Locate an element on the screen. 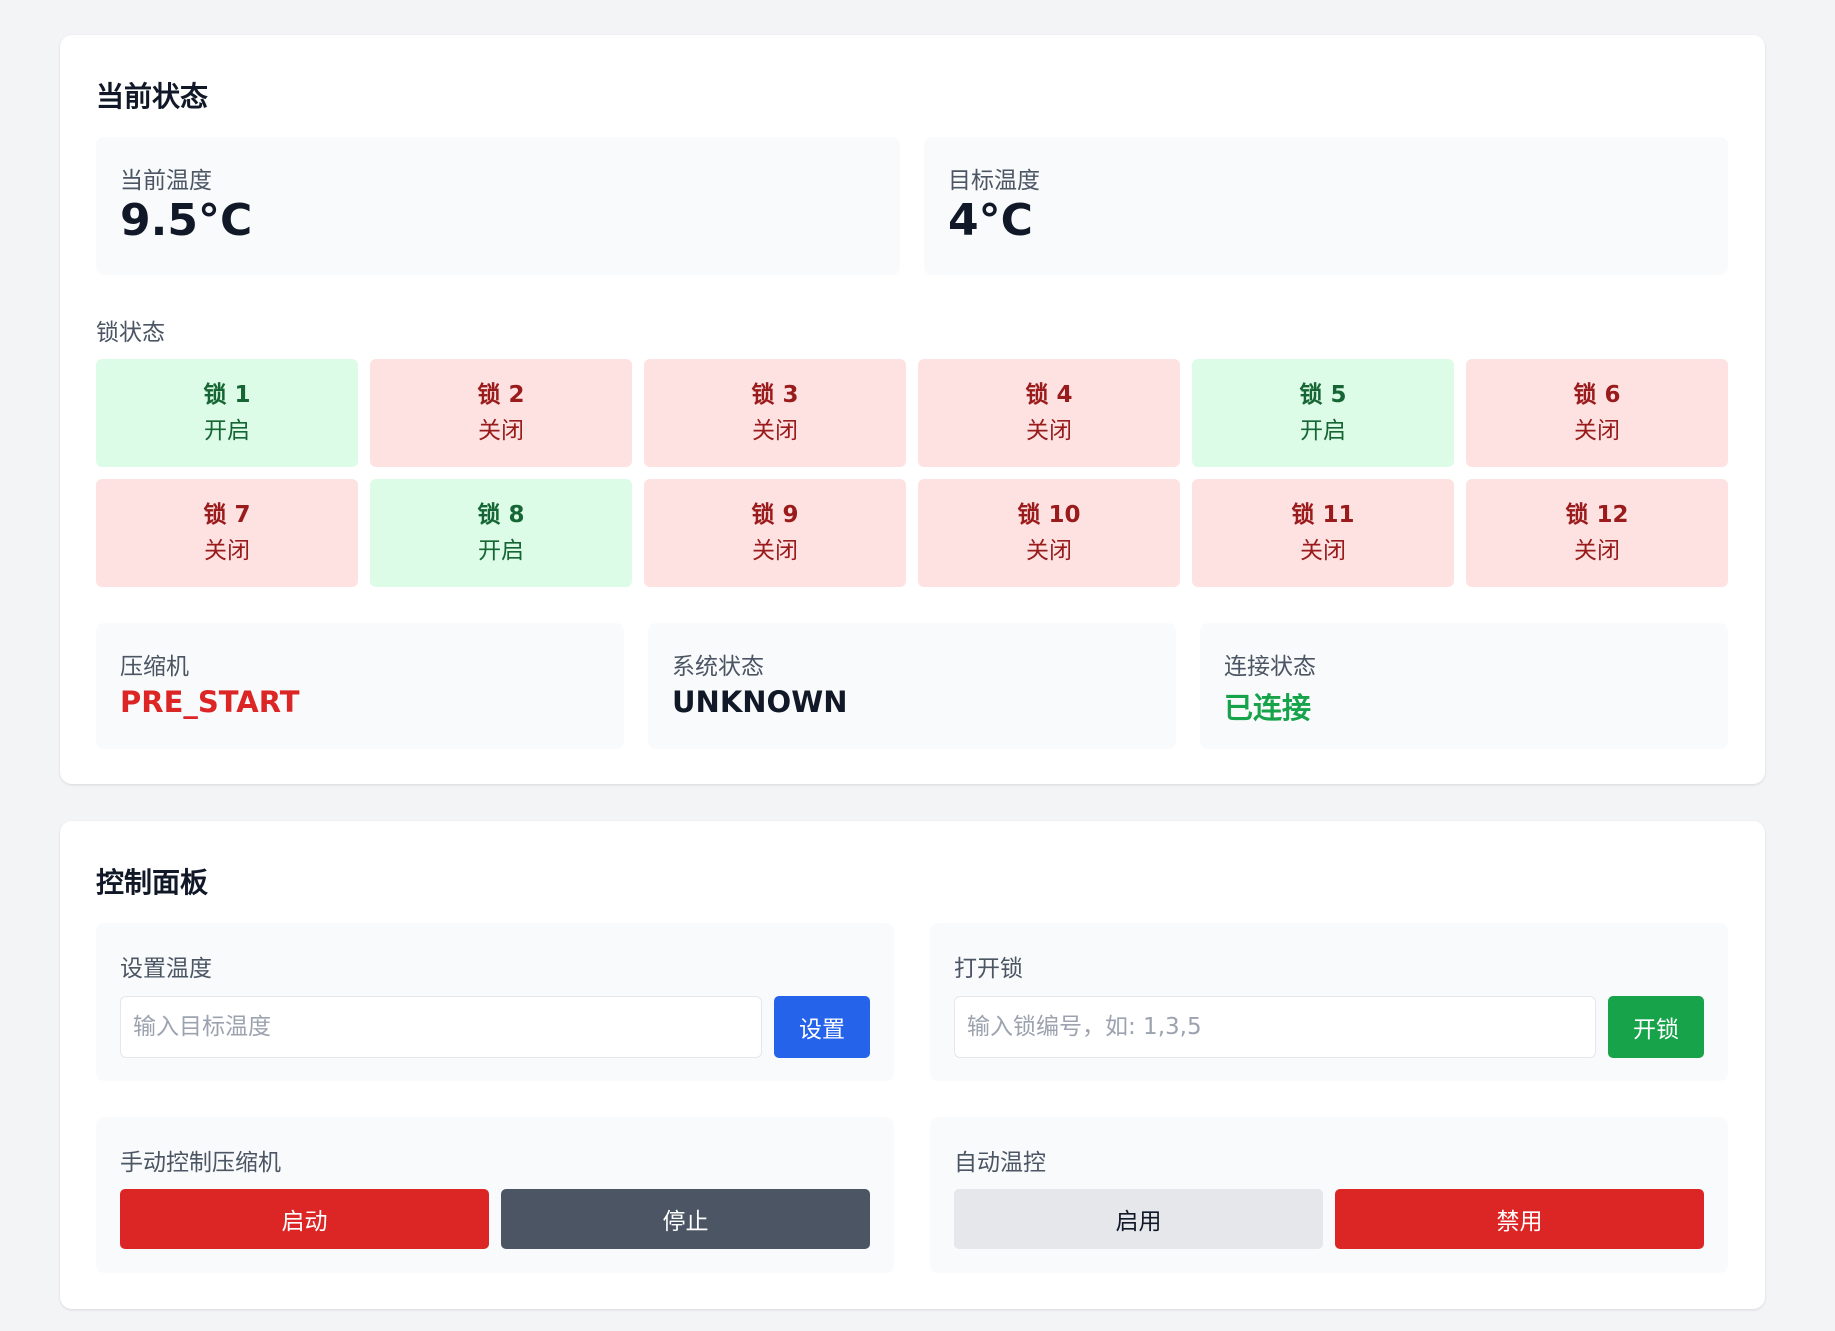 Image resolution: width=1835 pixels, height=1331 pixels. enable-auto-temp-button: 启用 is located at coordinates (1138, 1219).